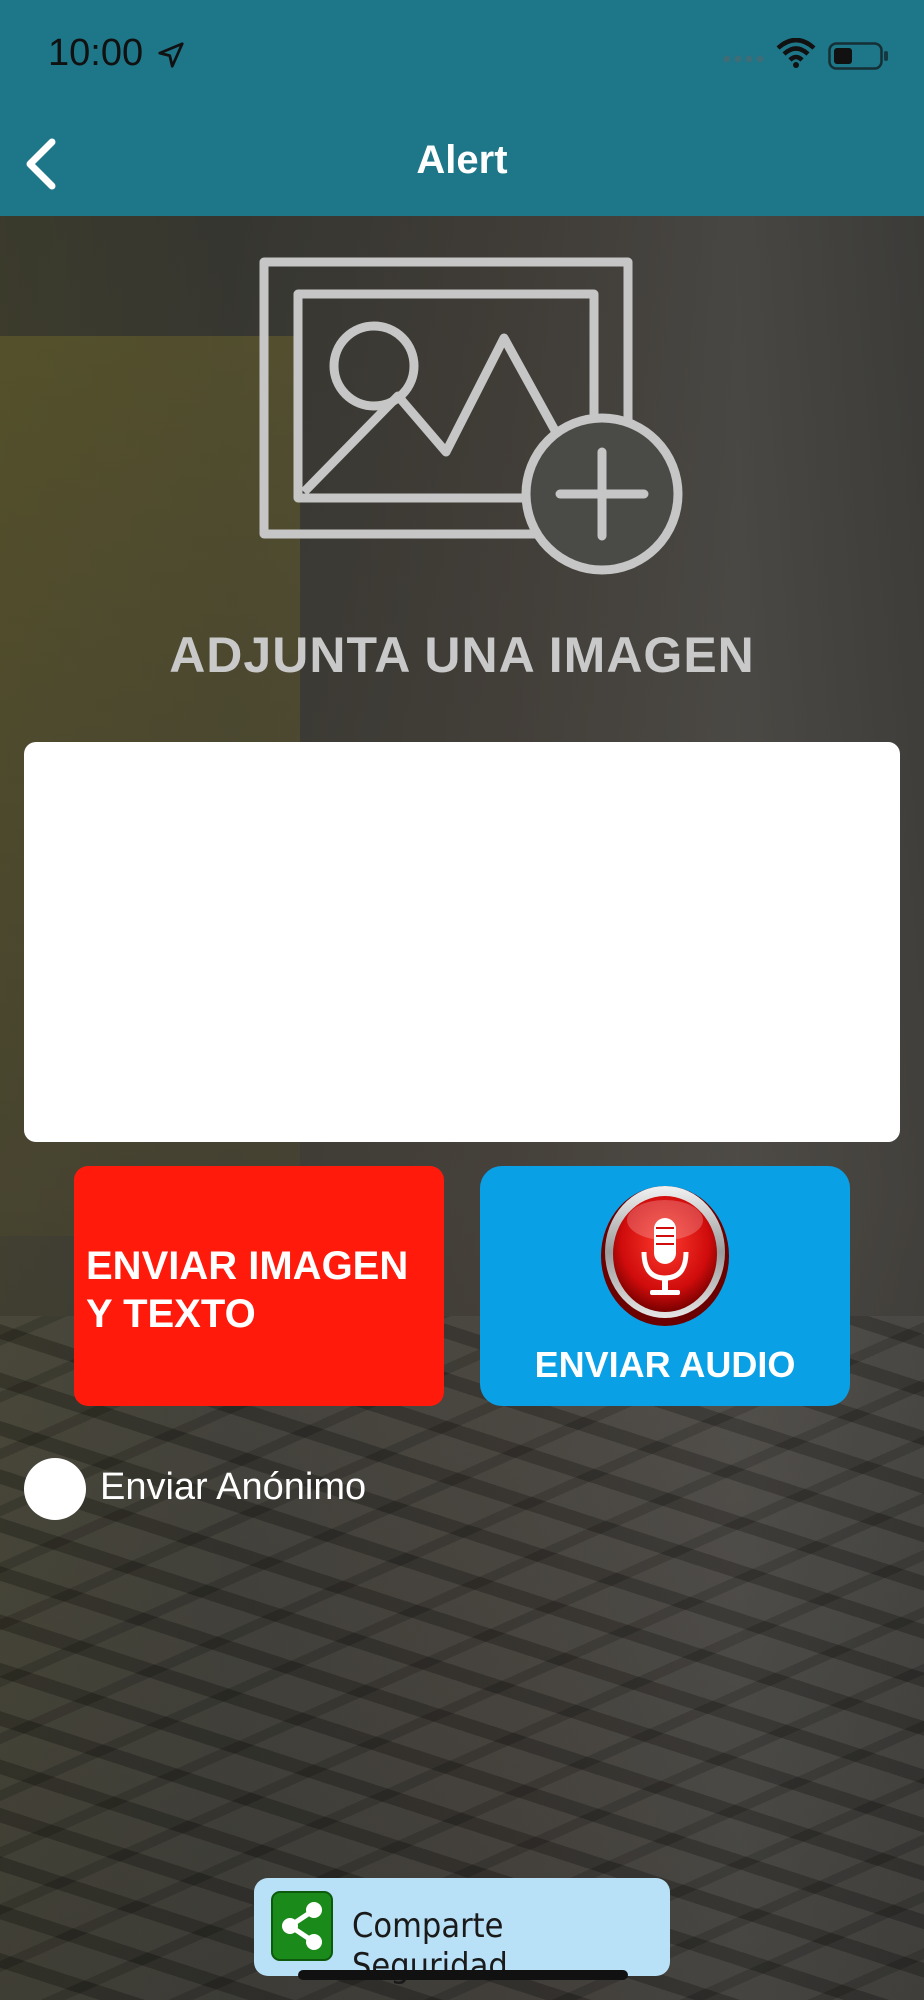  What do you see at coordinates (665, 1364) in the screenshot?
I see `send-audio-label: ENVIAR AUDIO` at bounding box center [665, 1364].